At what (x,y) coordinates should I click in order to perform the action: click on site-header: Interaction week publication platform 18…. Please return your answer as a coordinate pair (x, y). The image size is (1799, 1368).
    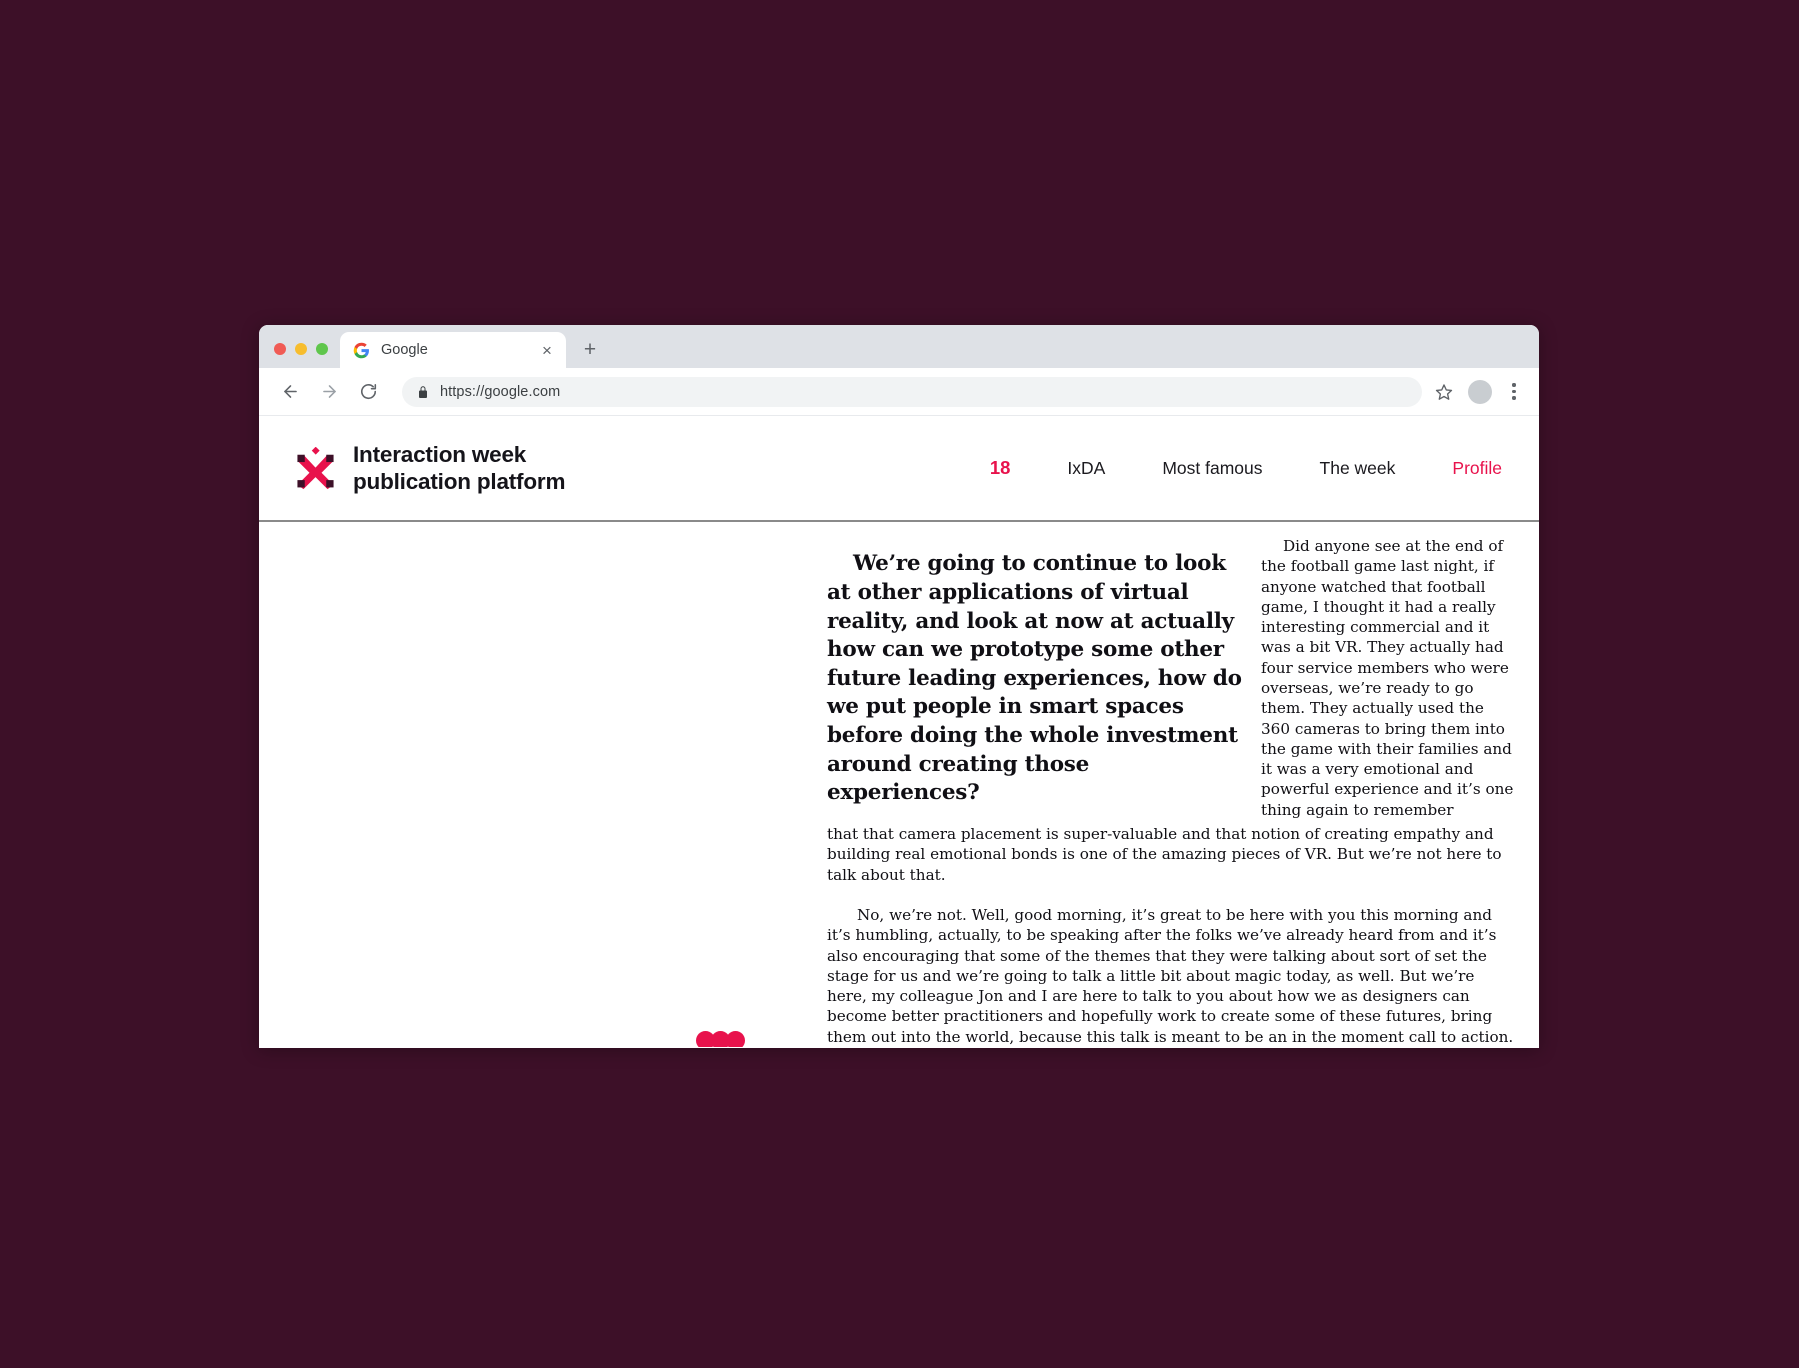
    Looking at the image, I should click on (899, 469).